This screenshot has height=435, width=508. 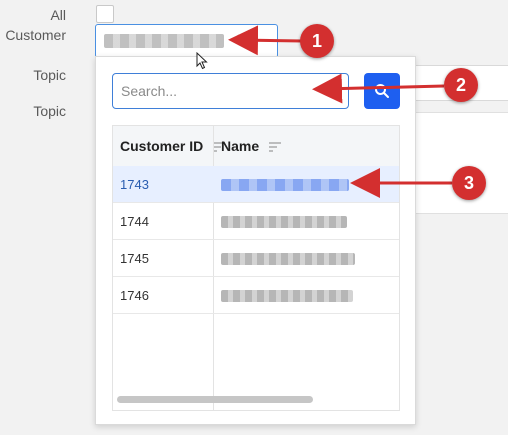 What do you see at coordinates (469, 183) in the screenshot?
I see `annotation-badge-3: 3` at bounding box center [469, 183].